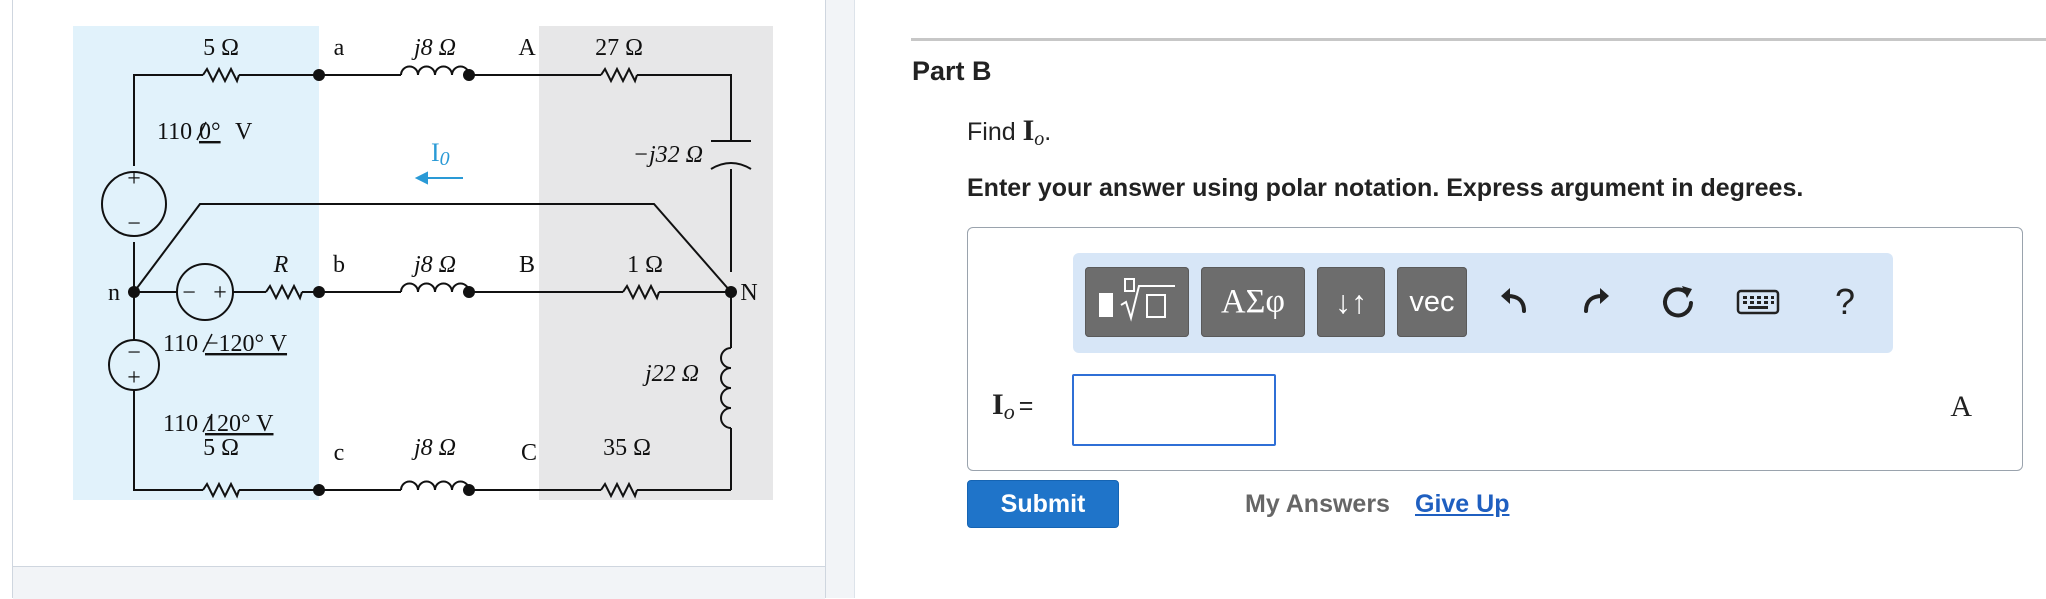 This screenshot has height=599, width=2046. What do you see at coordinates (1026, 406) in the screenshot?
I see `answer-label-equals: =` at bounding box center [1026, 406].